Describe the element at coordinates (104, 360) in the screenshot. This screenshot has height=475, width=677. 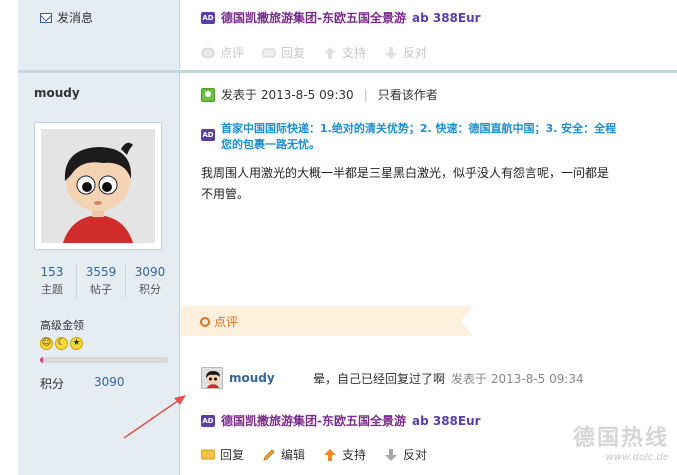
I see `rank-progress-bar` at that location.